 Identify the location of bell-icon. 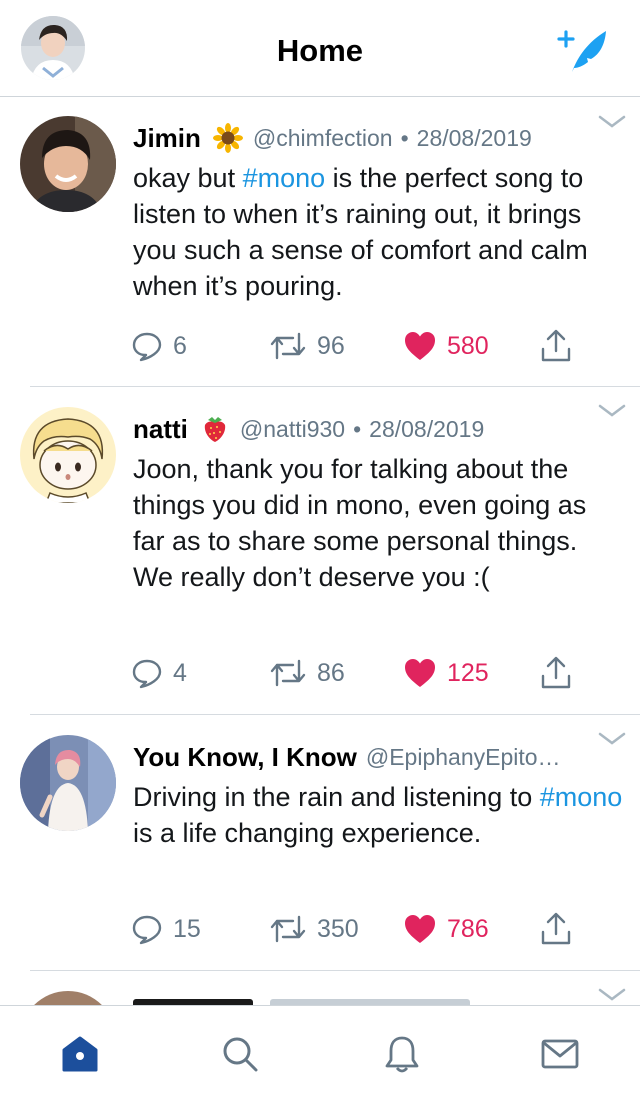
(402, 1054).